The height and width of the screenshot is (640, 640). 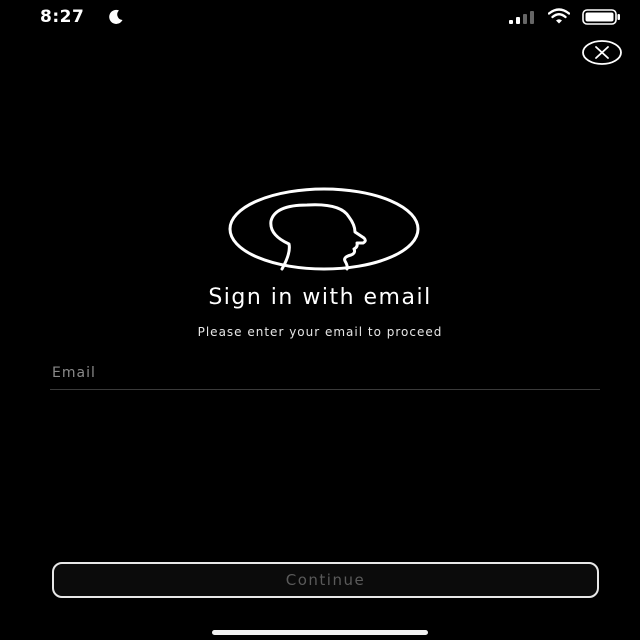 What do you see at coordinates (325, 580) in the screenshot?
I see `continue-button: Continue` at bounding box center [325, 580].